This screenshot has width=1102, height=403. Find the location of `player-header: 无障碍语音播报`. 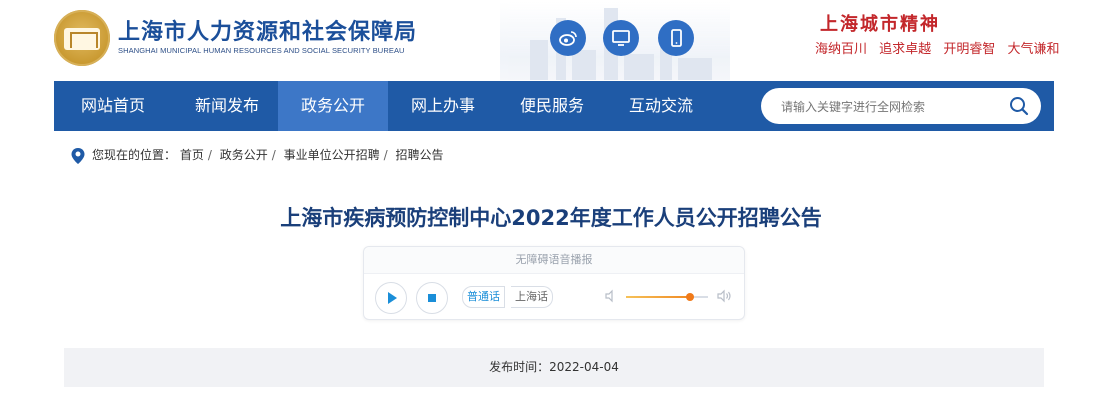

player-header: 无障碍语音播报 is located at coordinates (554, 260).